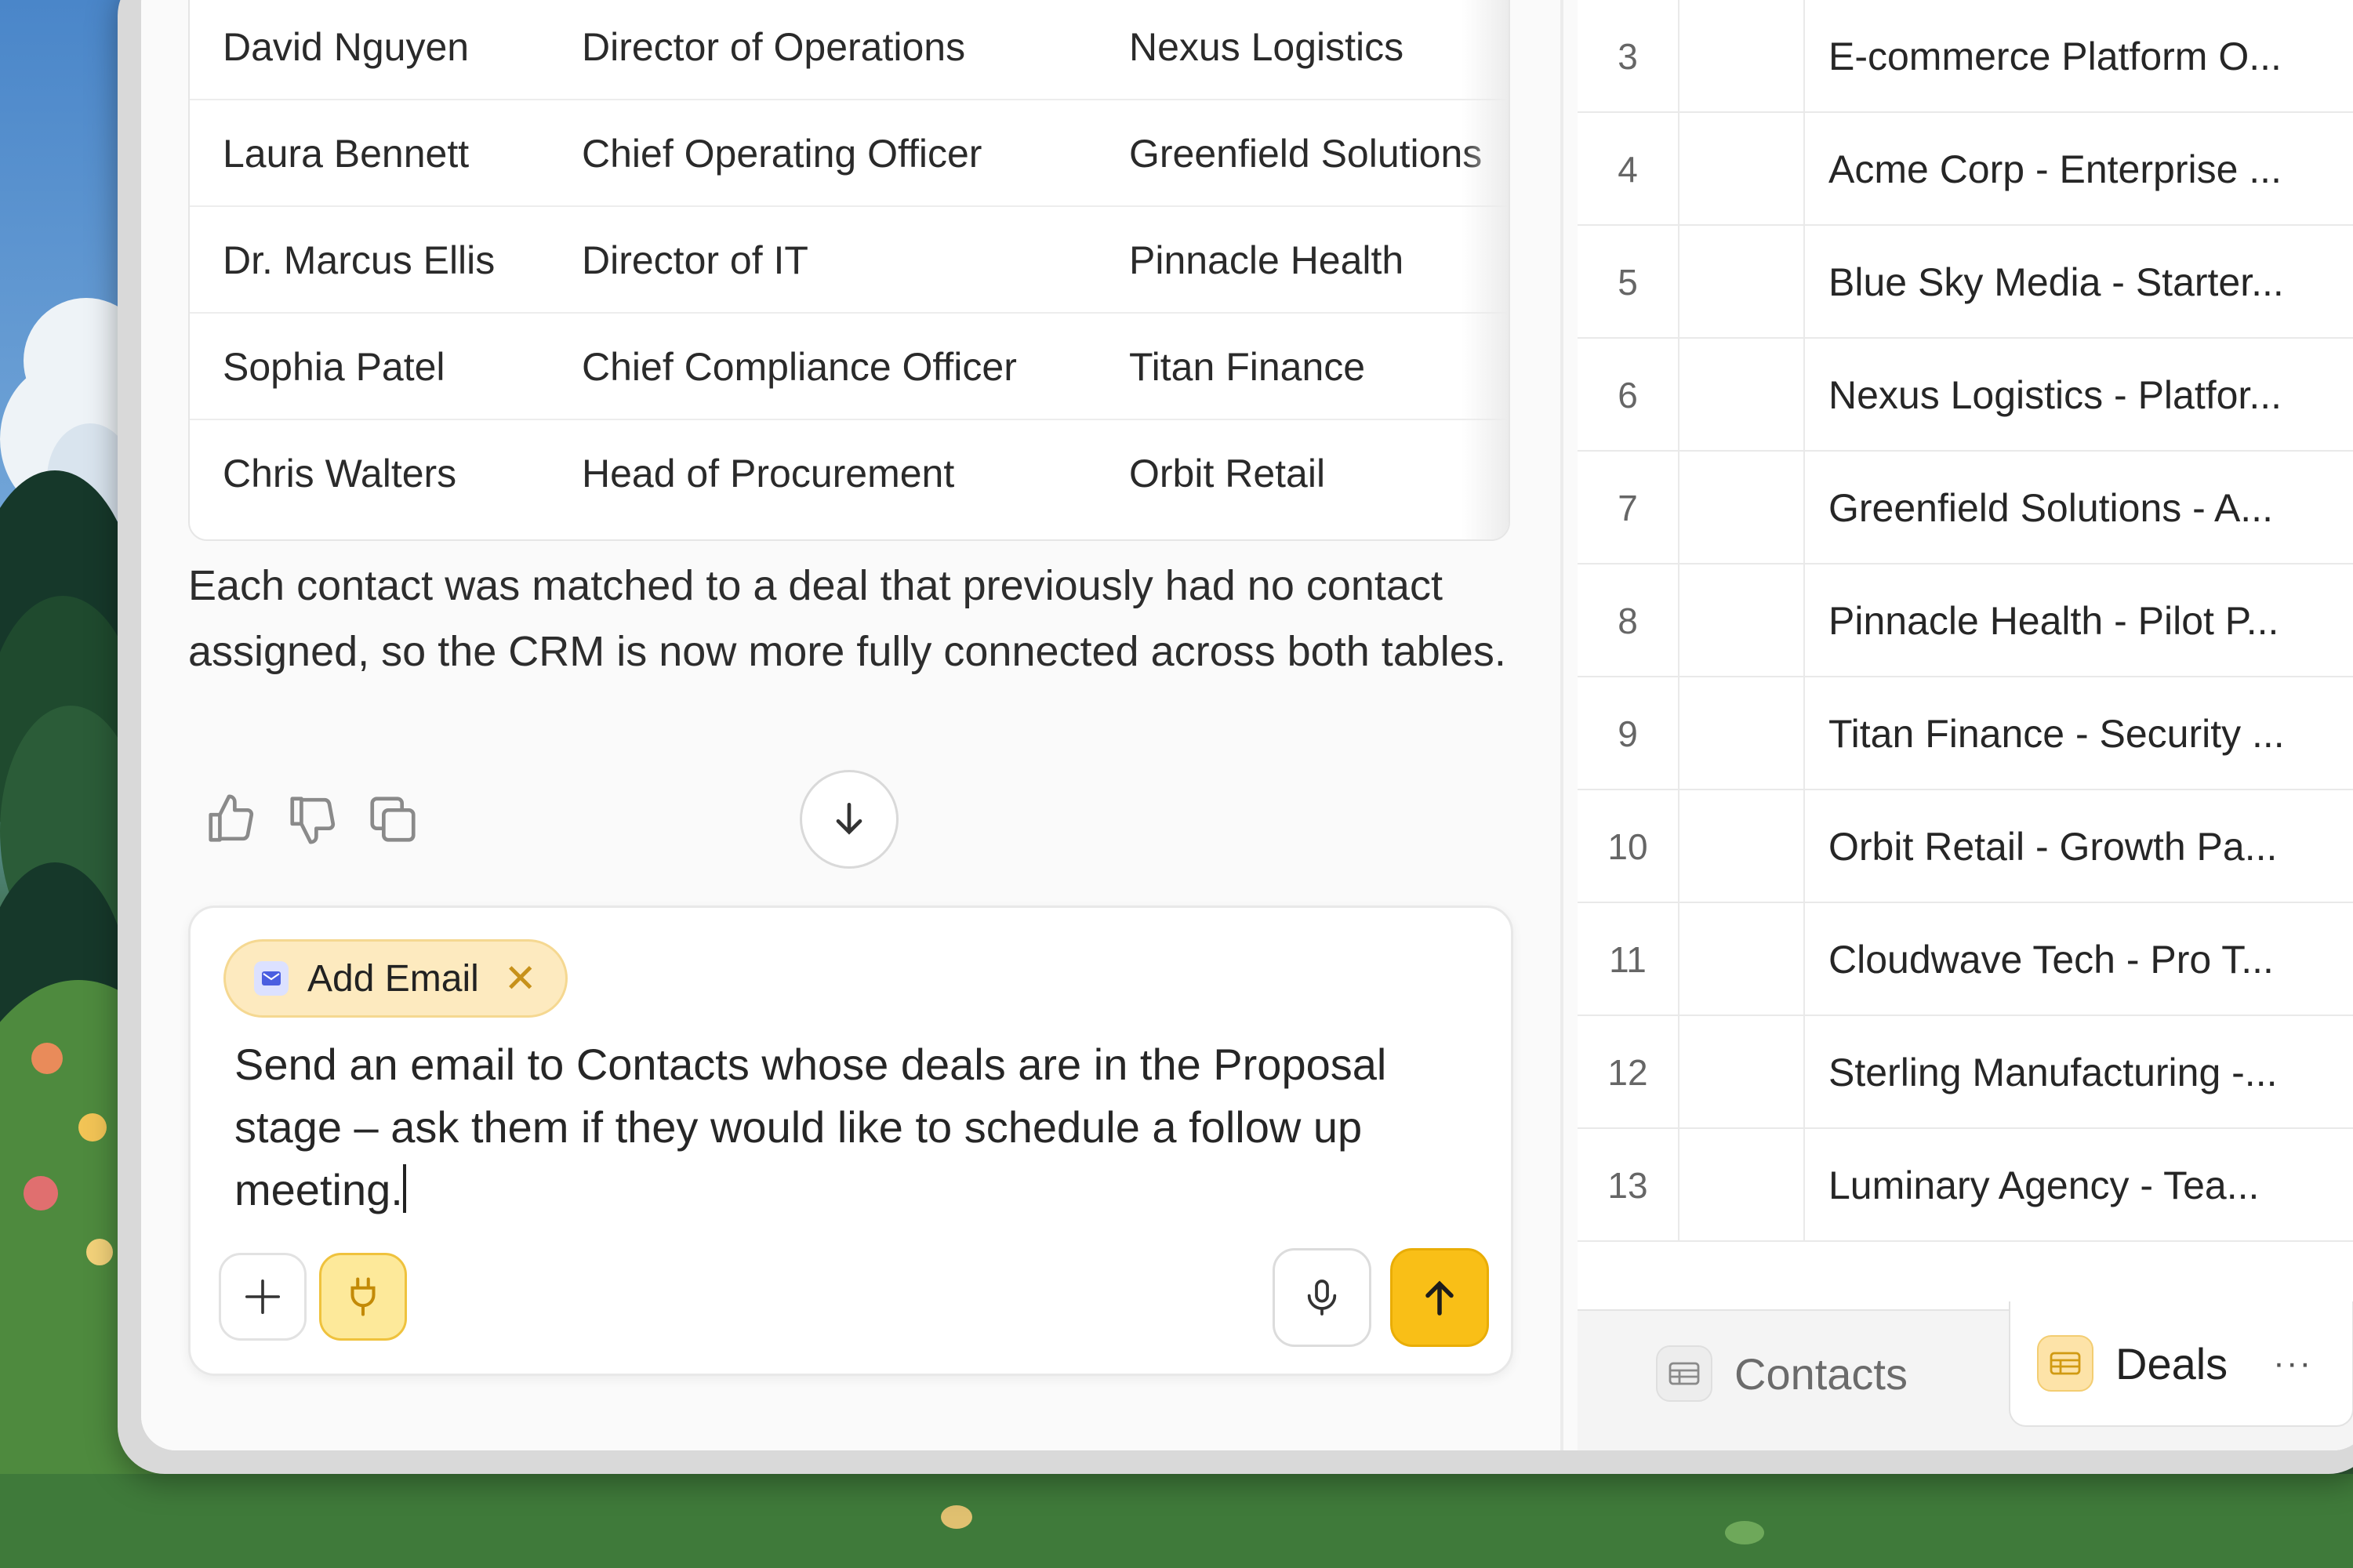 Image resolution: width=2353 pixels, height=1568 pixels. I want to click on contact-title: Chief Compliance Officer, so click(799, 367).